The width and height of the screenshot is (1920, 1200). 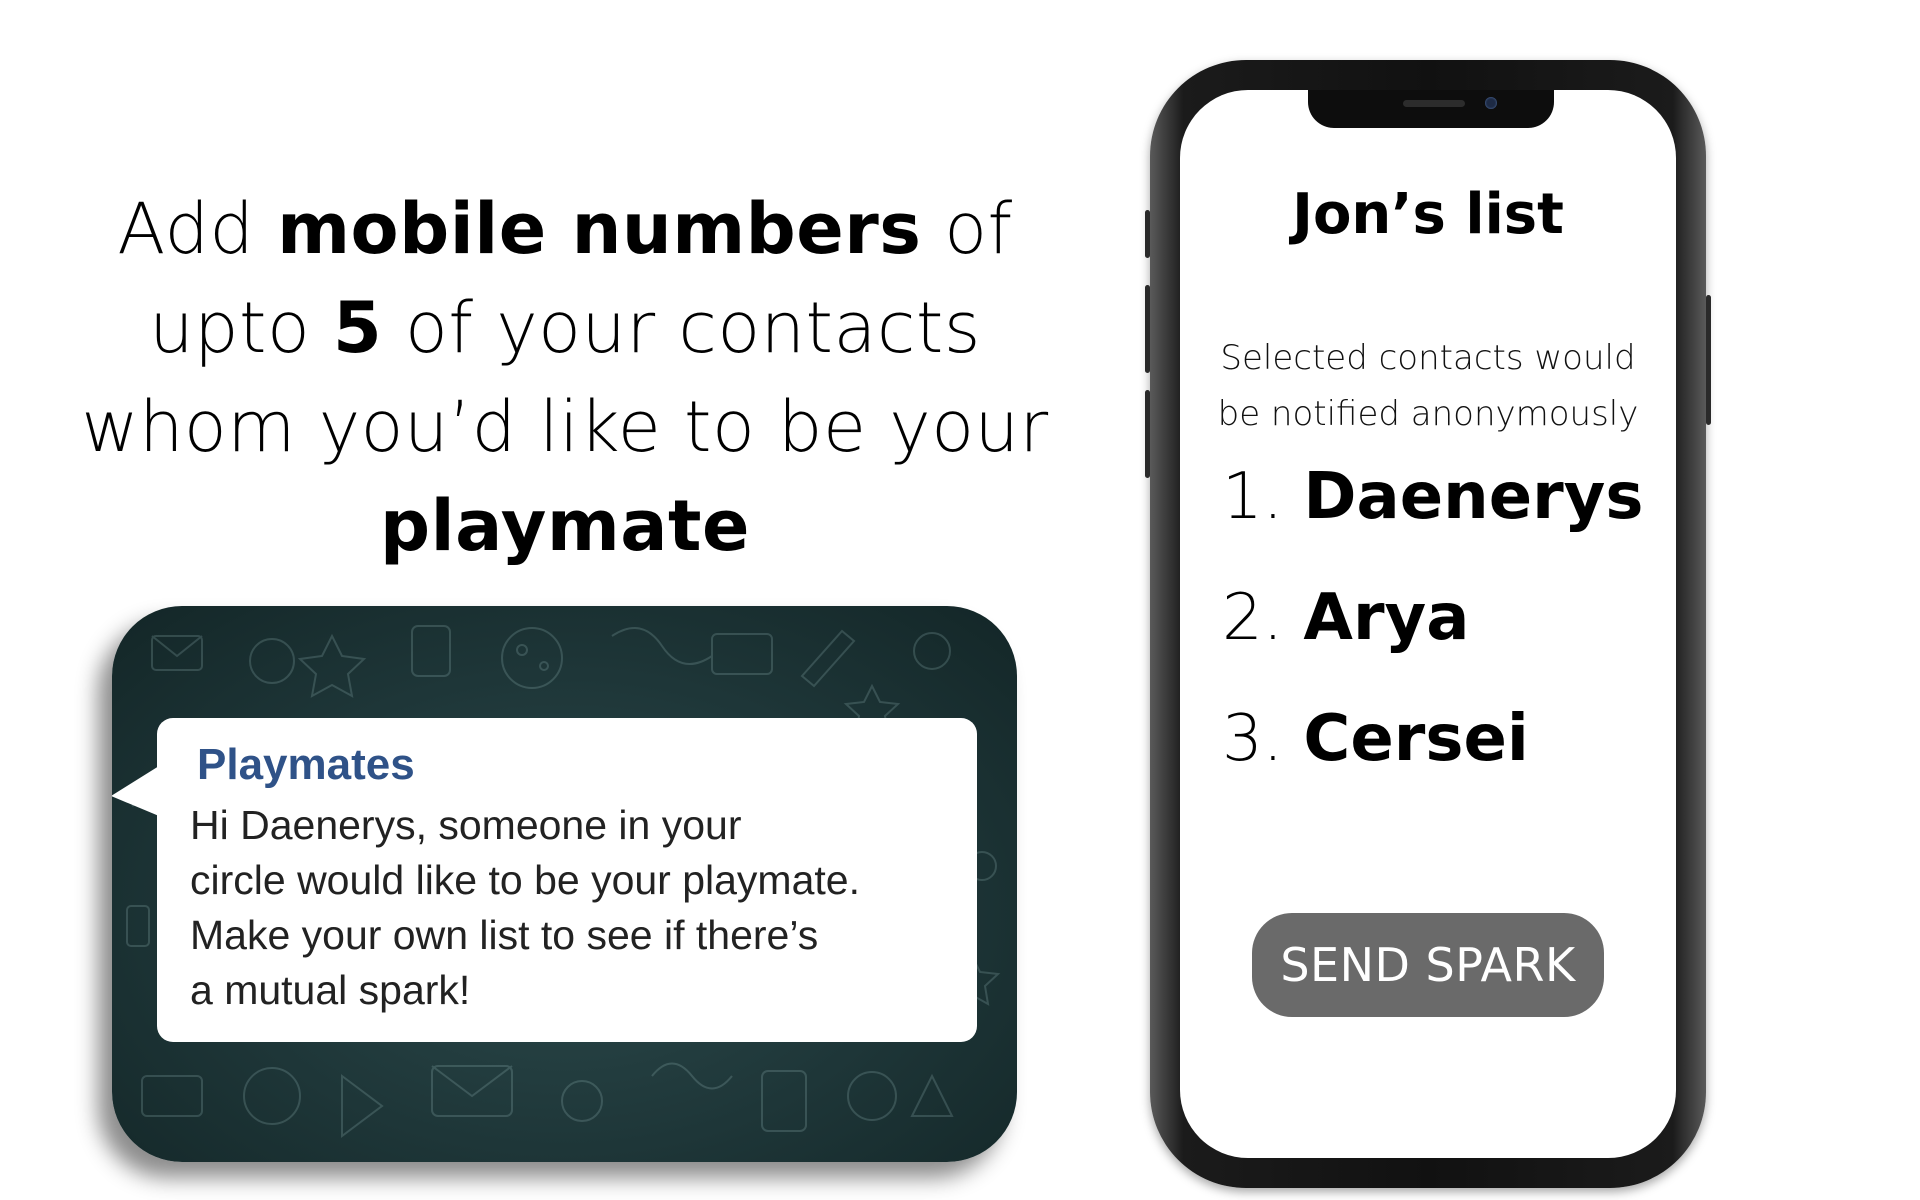 What do you see at coordinates (1263, 497) in the screenshot?
I see `contact-number: 1.` at bounding box center [1263, 497].